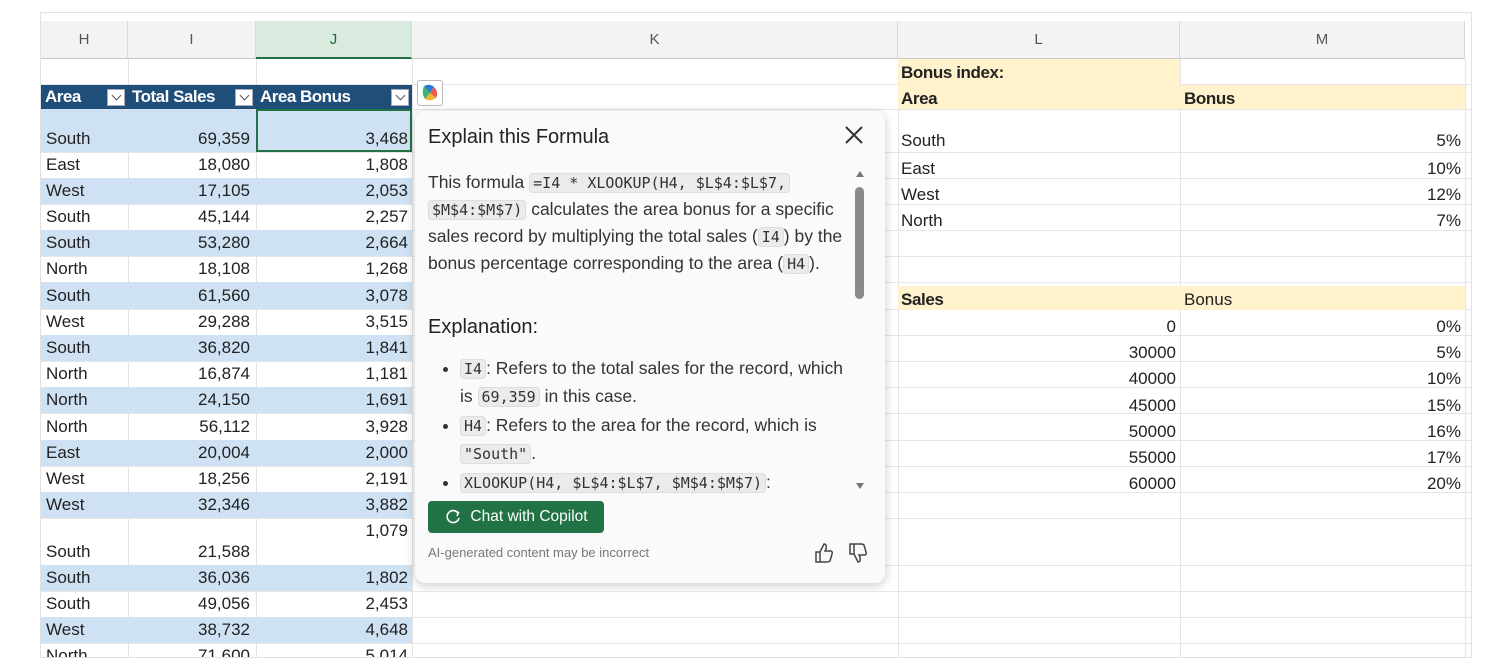 The image size is (1500, 672). I want to click on table-row: South 49,056 2,453, so click(226, 604).